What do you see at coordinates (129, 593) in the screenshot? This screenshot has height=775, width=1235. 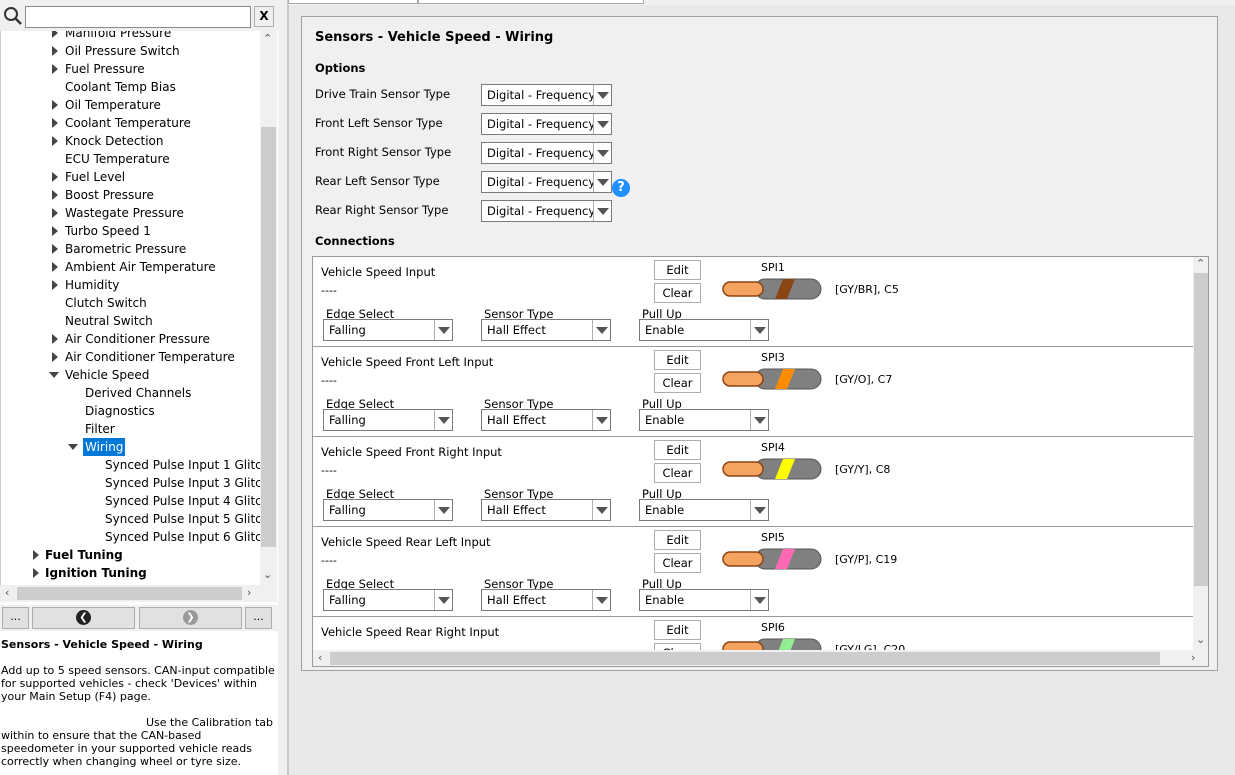 I see `tree-hscroll-thumb` at bounding box center [129, 593].